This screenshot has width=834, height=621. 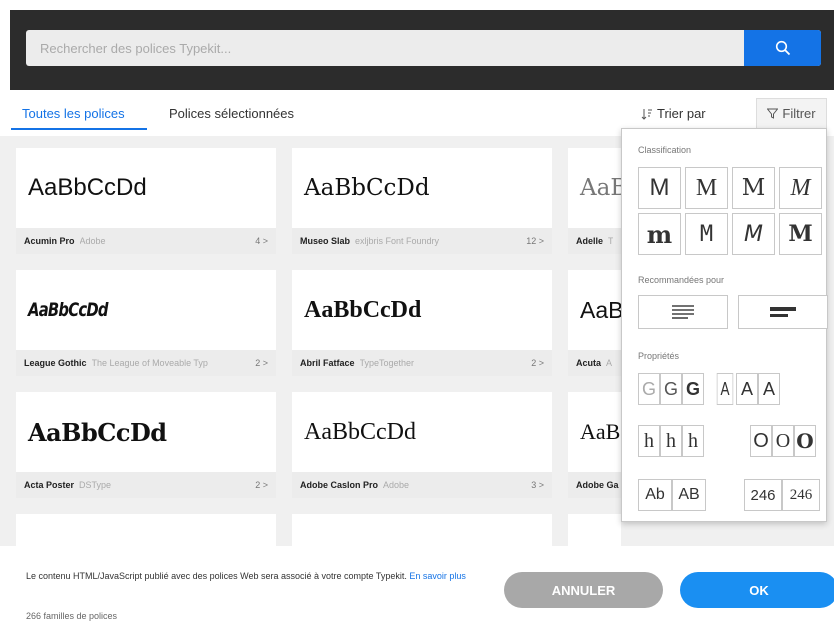 I want to click on contrast-high-option: O, so click(x=805, y=441).